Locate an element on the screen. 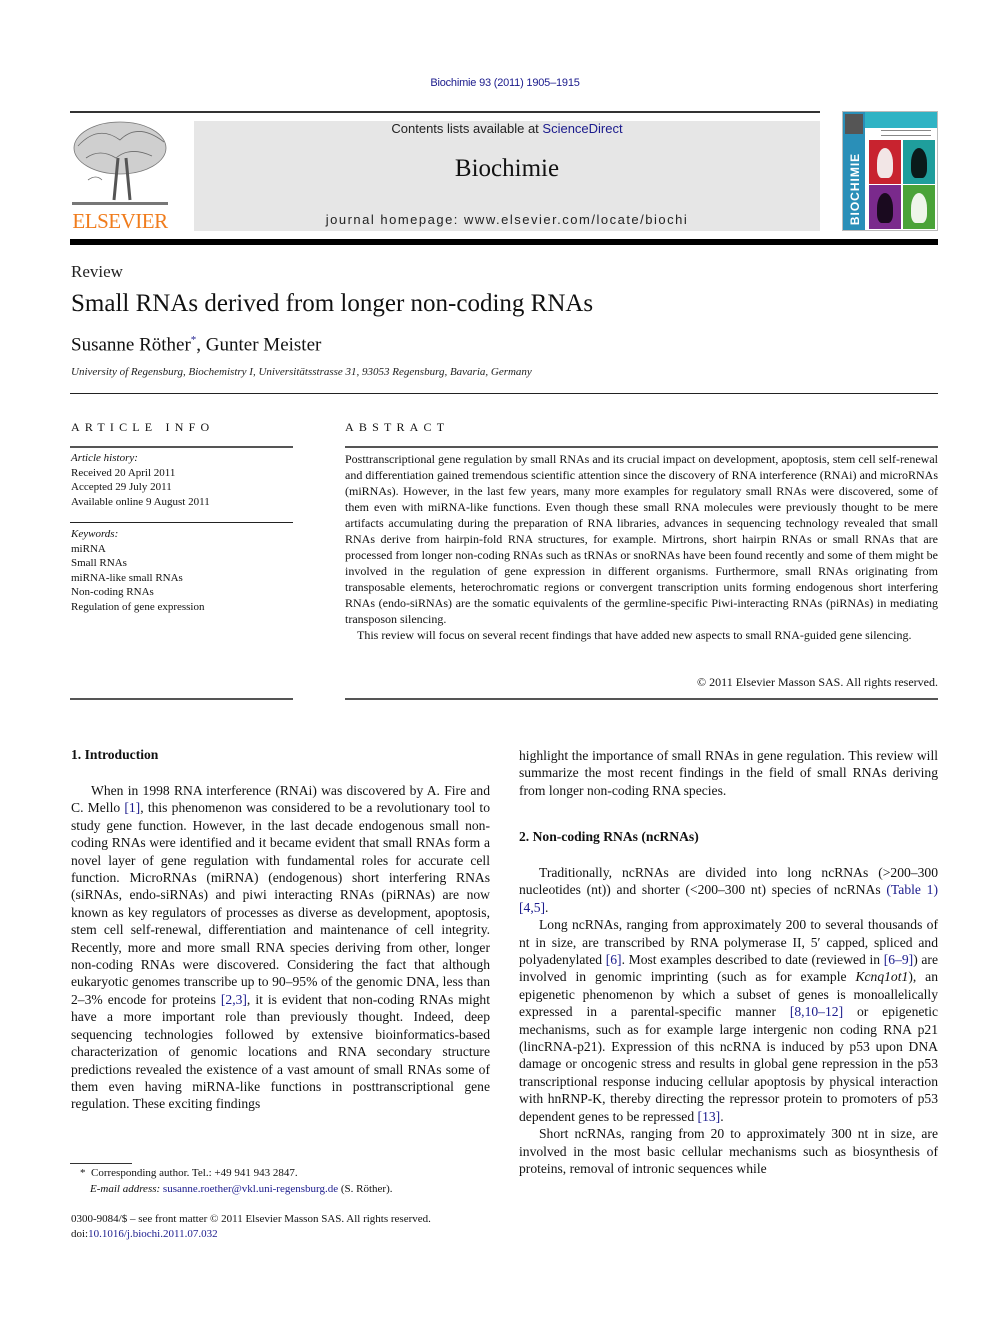 The image size is (992, 1323). history-received: Received 20 April 2011 is located at coordinates (123, 472).